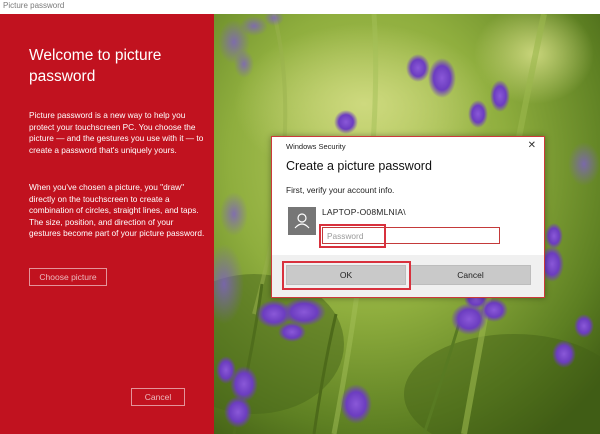 Image resolution: width=600 pixels, height=434 pixels. What do you see at coordinates (300, 7) in the screenshot?
I see `window-titlebar: Picture password` at bounding box center [300, 7].